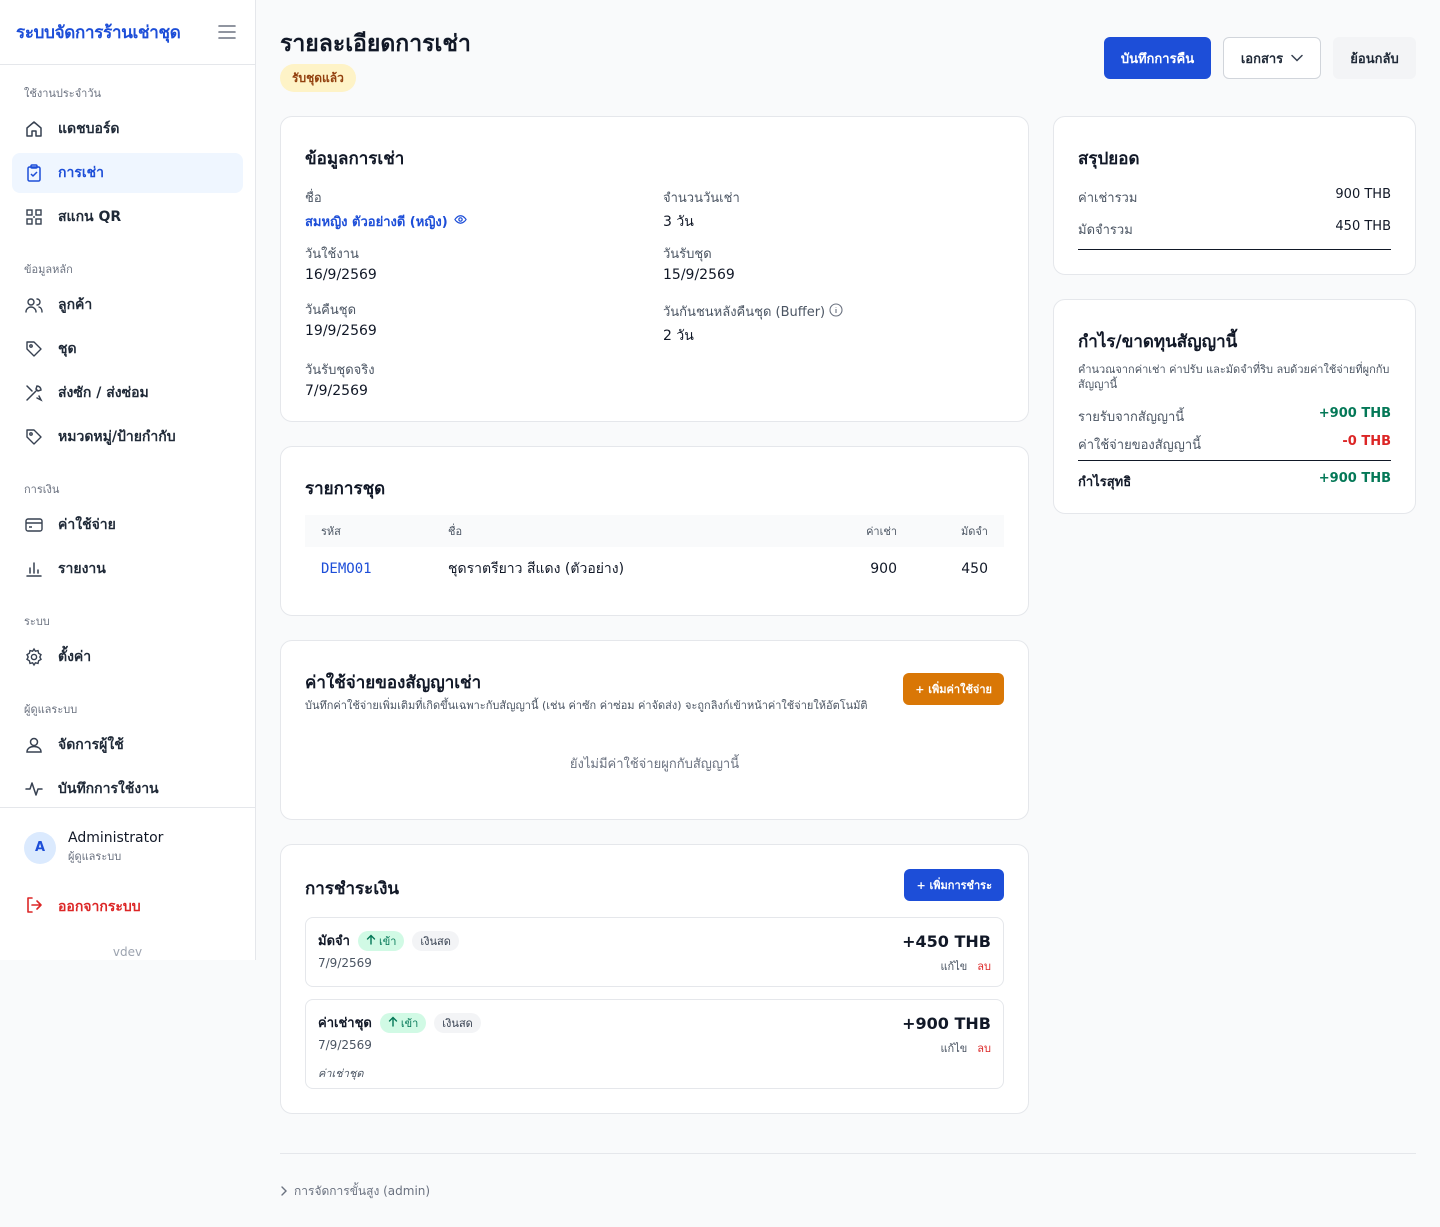 Image resolution: width=1440 pixels, height=1227 pixels. What do you see at coordinates (341, 319) in the screenshot?
I see `field-return-date: วันคืนชุด 19/9/2569` at bounding box center [341, 319].